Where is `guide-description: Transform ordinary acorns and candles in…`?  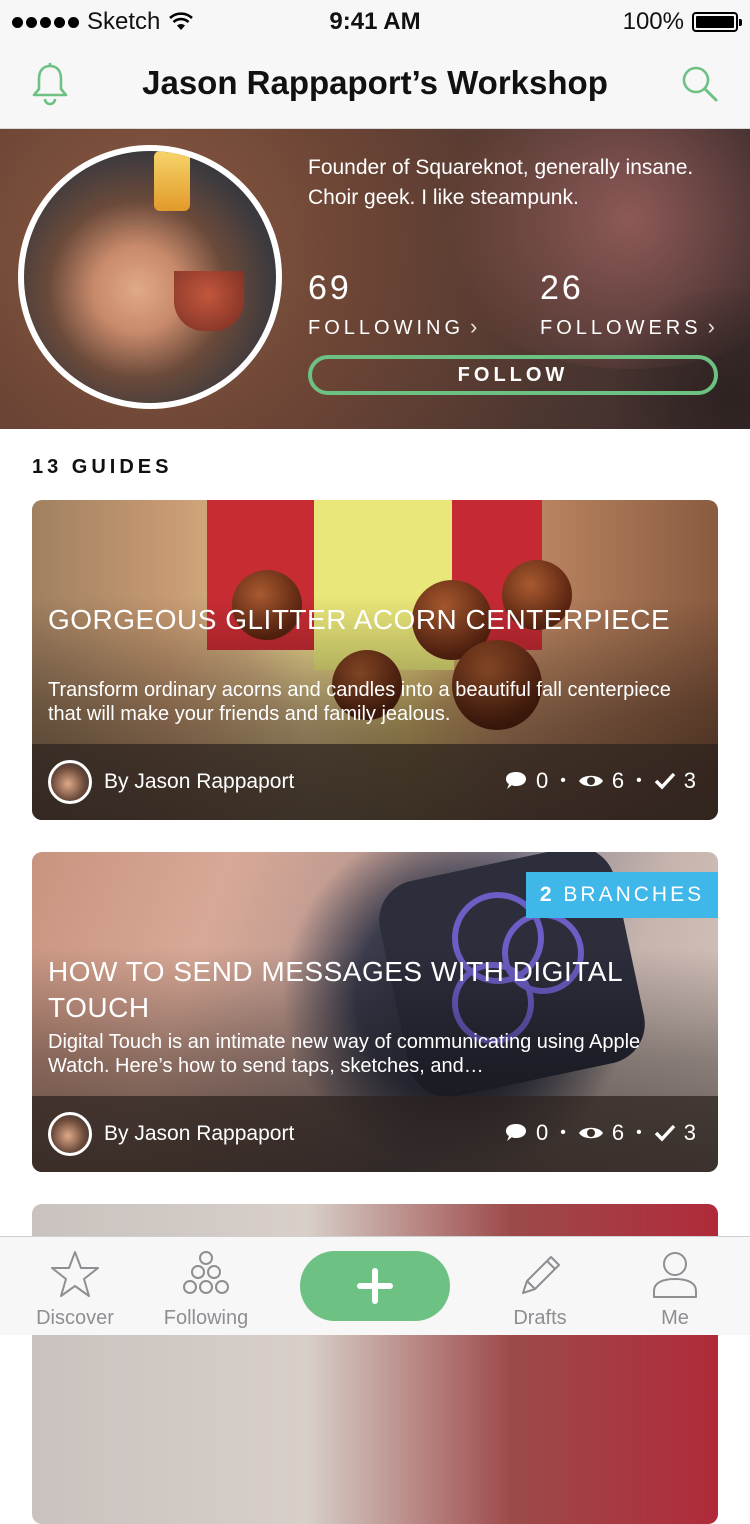
guide-description: Transform ordinary acorns and candles in… is located at coordinates (359, 702).